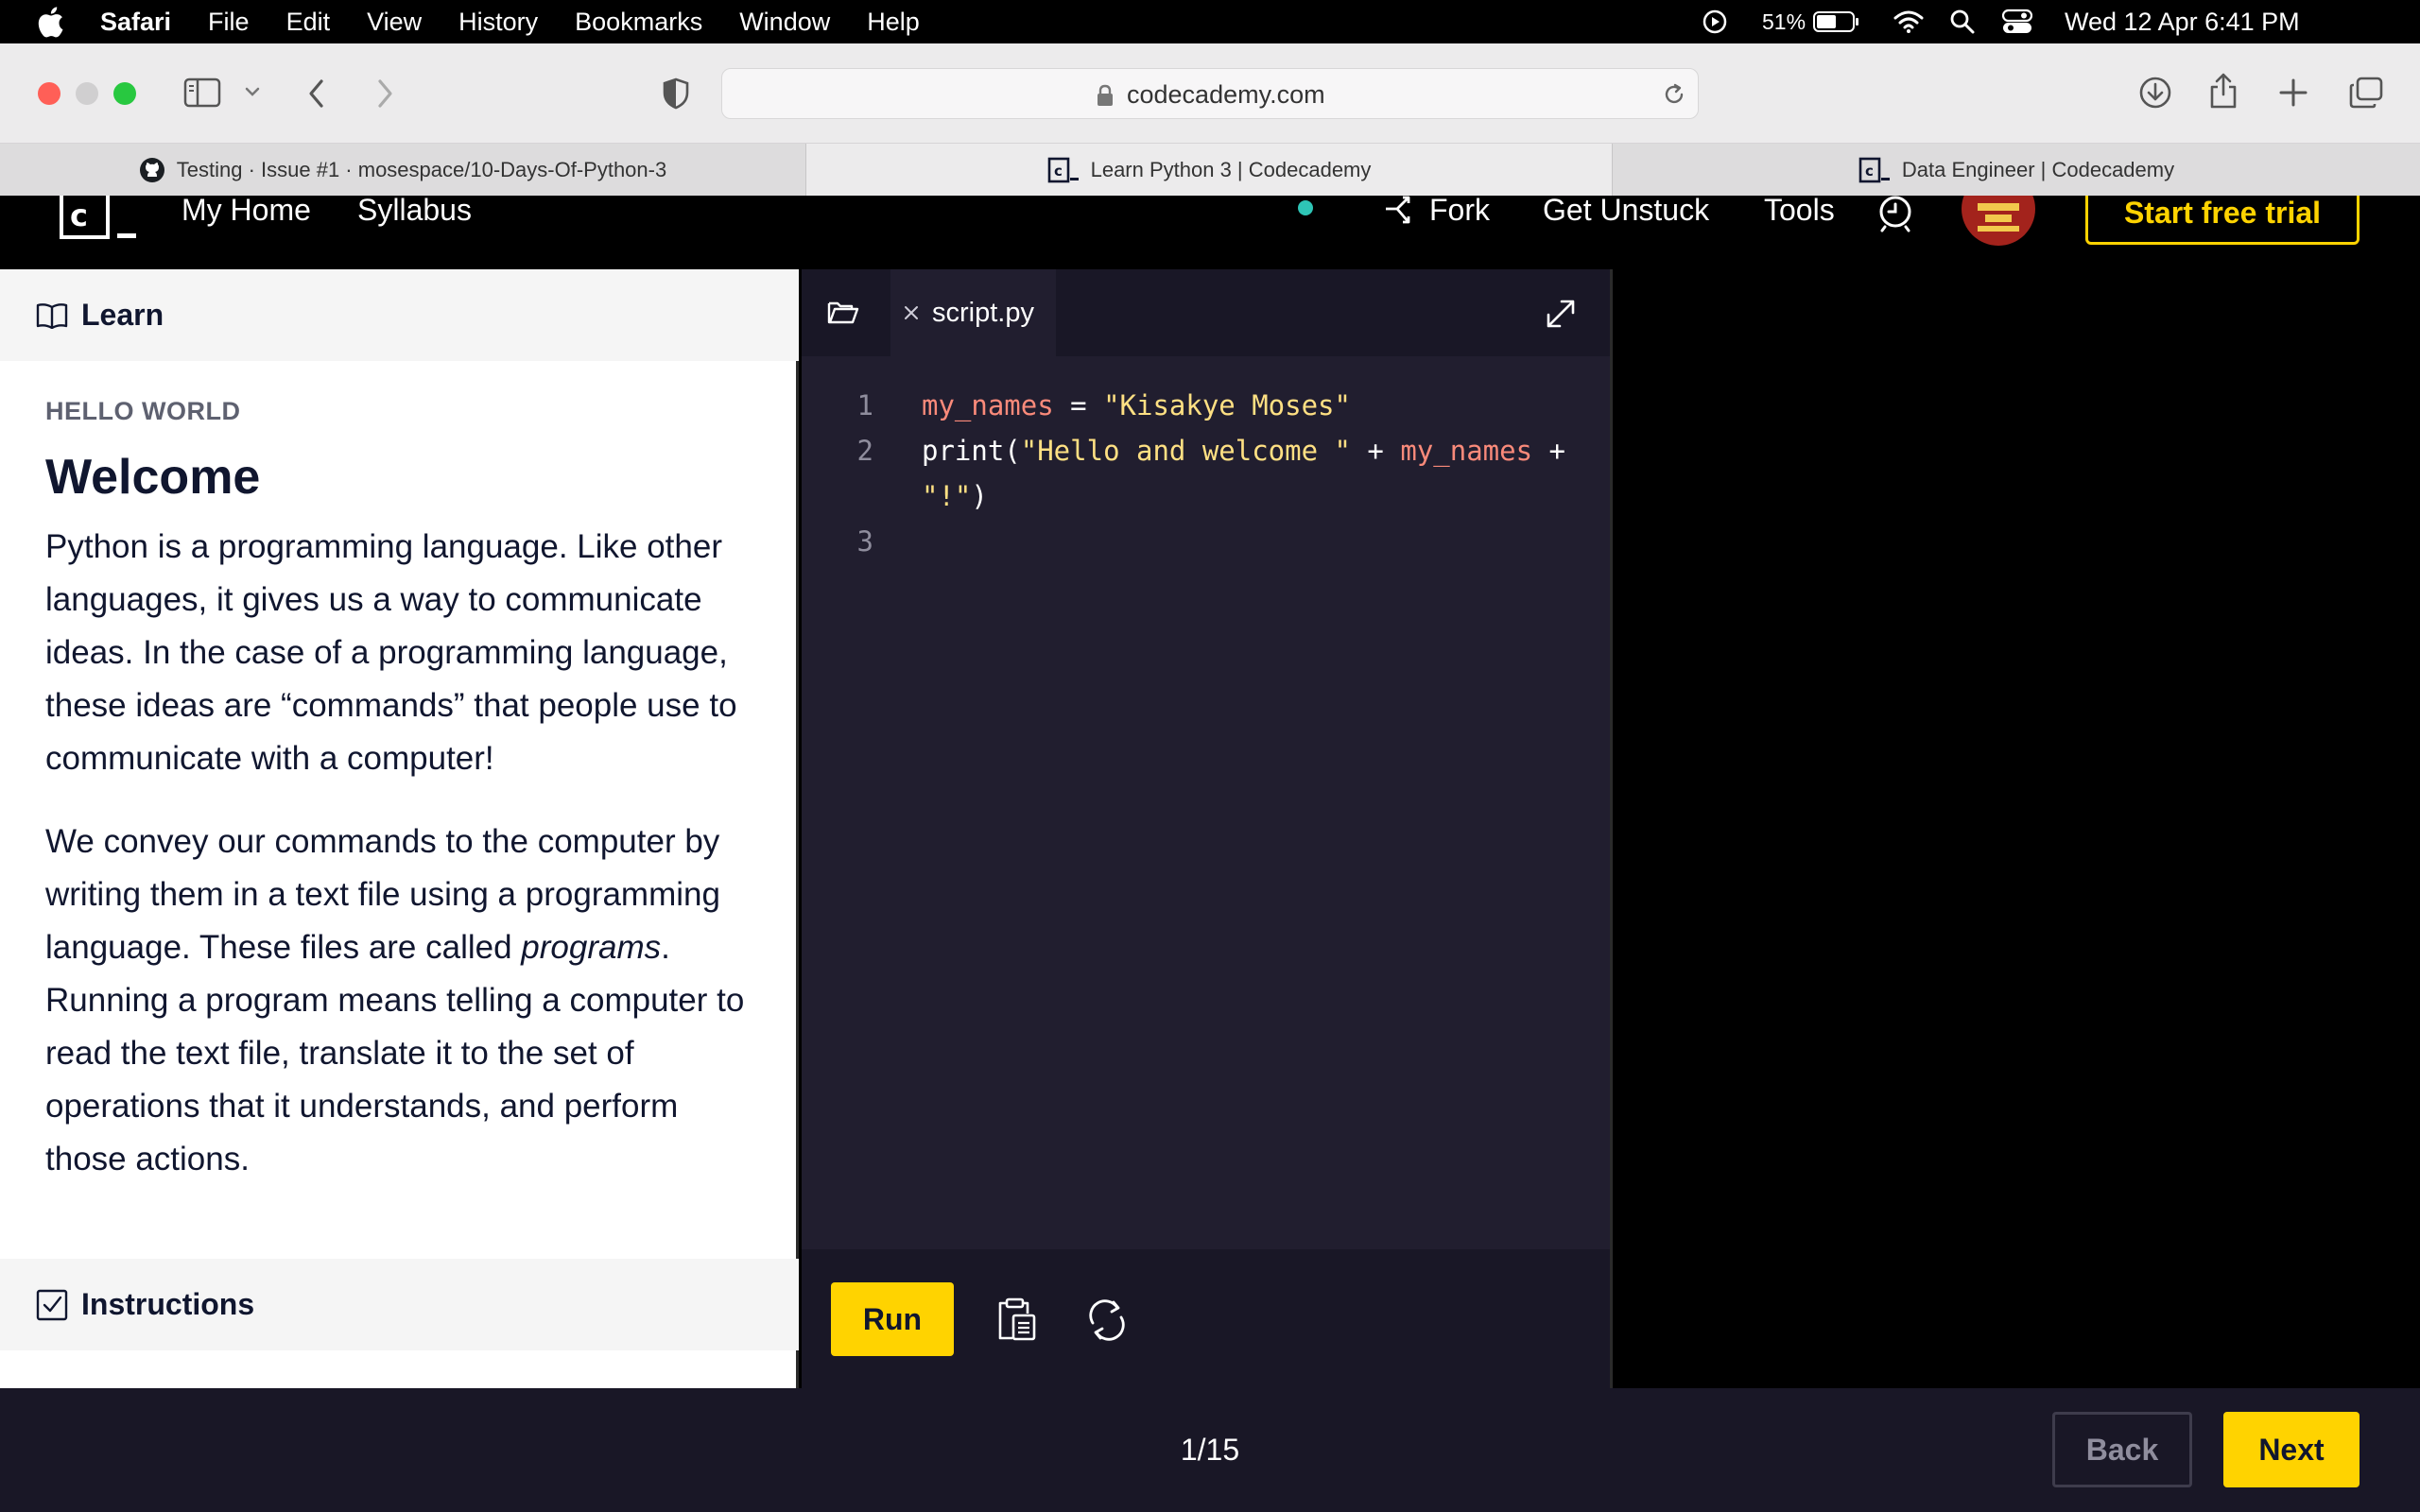 The height and width of the screenshot is (1512, 2420). I want to click on back-button: Back, so click(2122, 1449).